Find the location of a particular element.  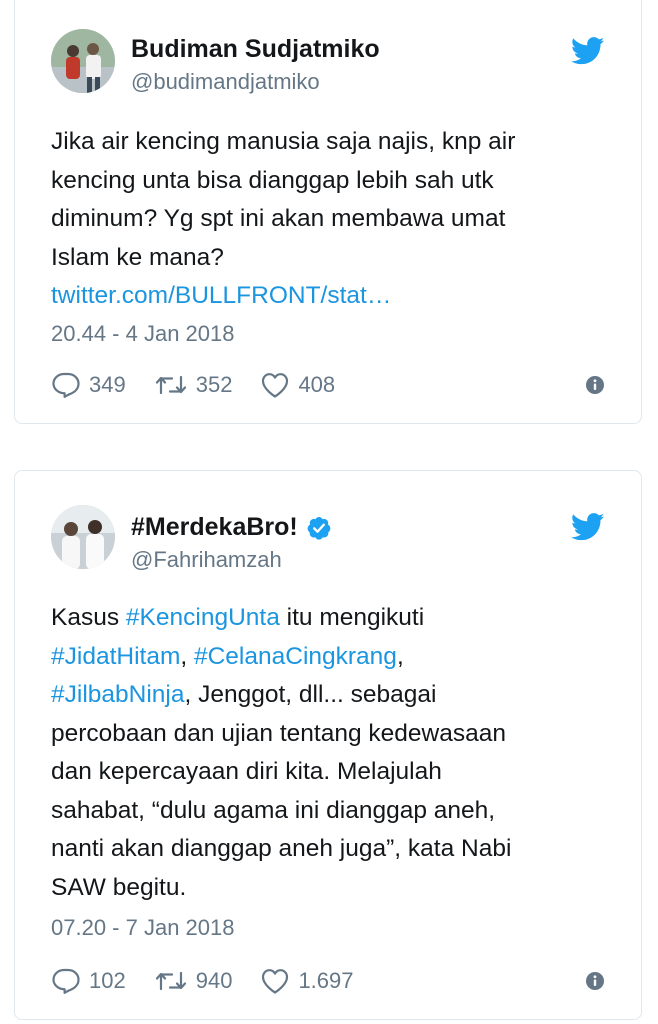

hashtag-link: #KencingUnta is located at coordinates (203, 617).